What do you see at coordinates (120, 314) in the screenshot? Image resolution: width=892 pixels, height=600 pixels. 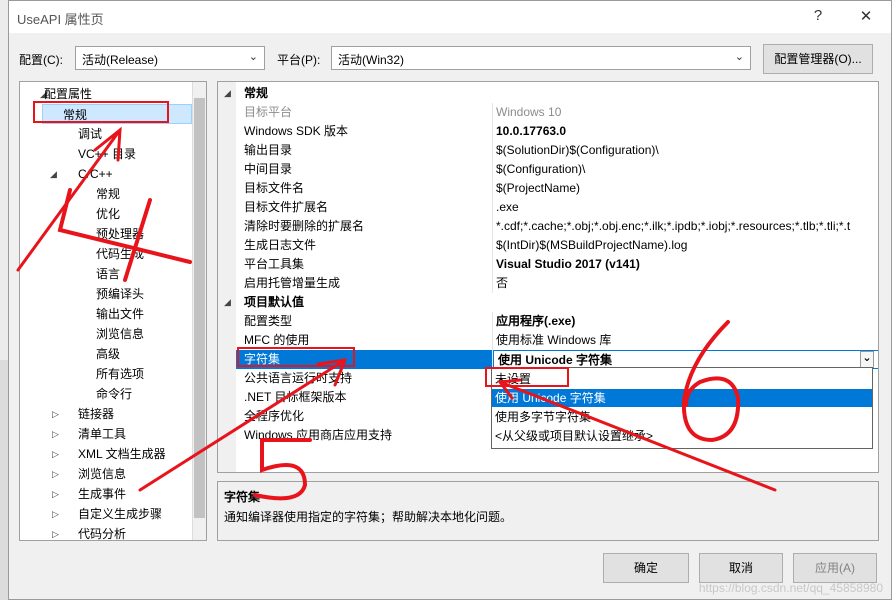 I see `tree-item: 输出文件` at bounding box center [120, 314].